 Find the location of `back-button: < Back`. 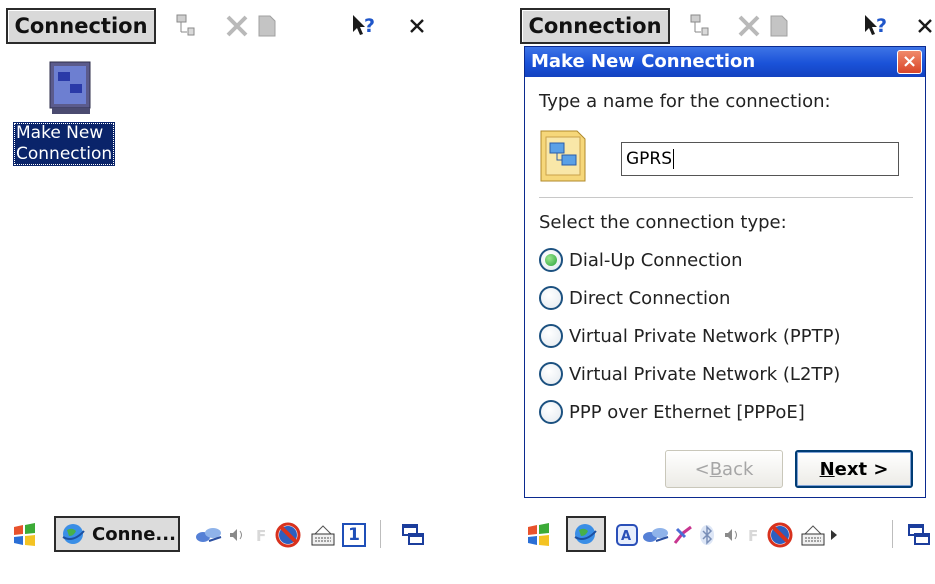

back-button: < Back is located at coordinates (724, 469).